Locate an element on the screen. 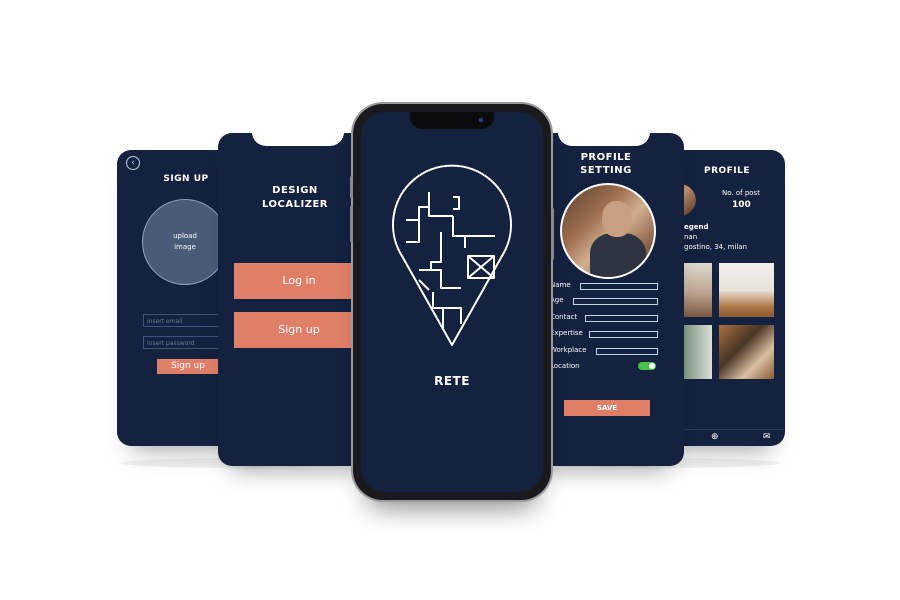 The height and width of the screenshot is (600, 900). map-pin-floorplan-icon is located at coordinates (452, 255).